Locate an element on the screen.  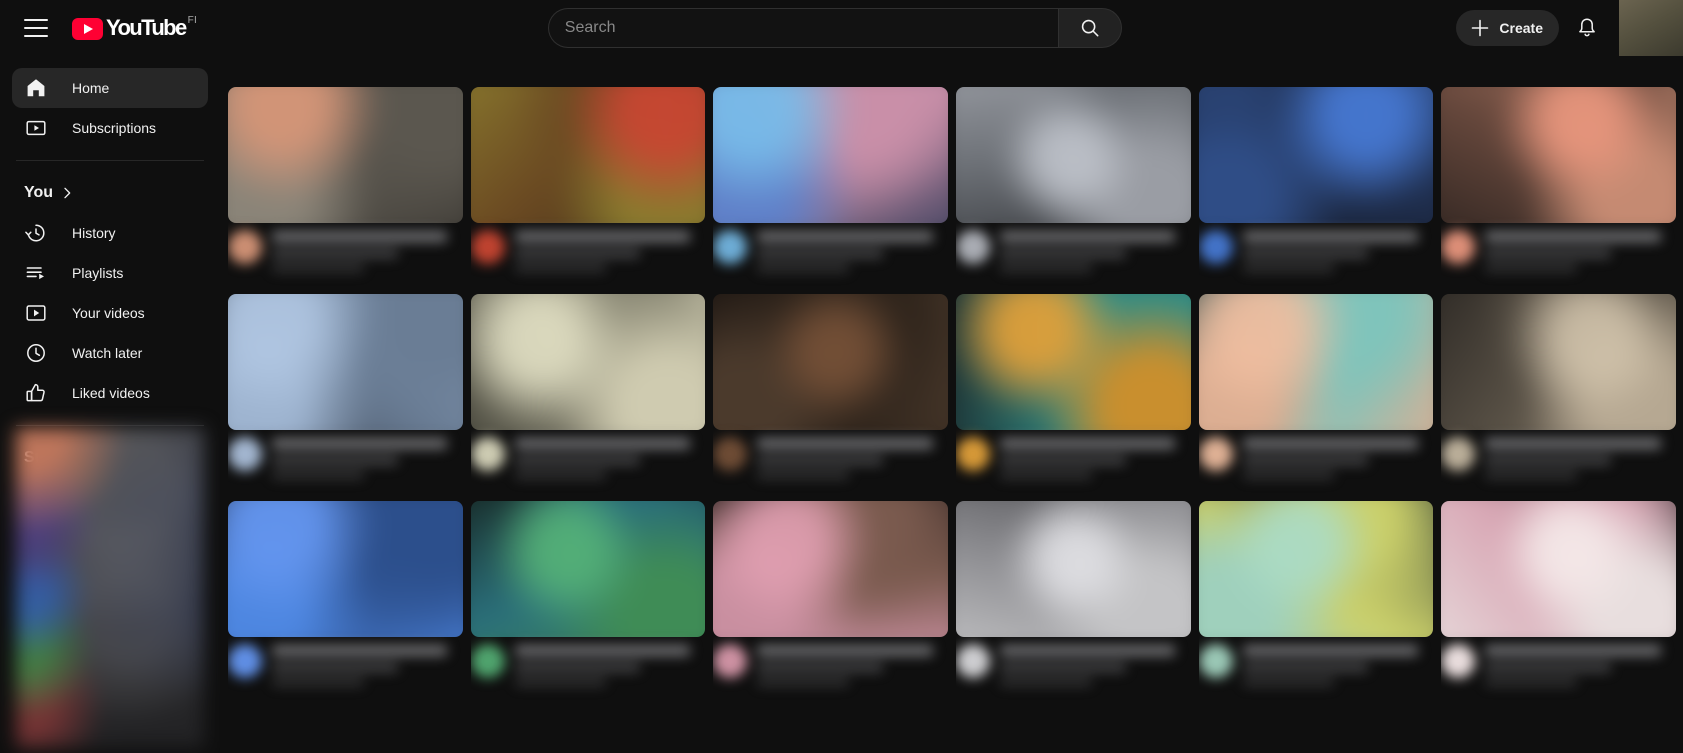
search-box is located at coordinates (802, 28).